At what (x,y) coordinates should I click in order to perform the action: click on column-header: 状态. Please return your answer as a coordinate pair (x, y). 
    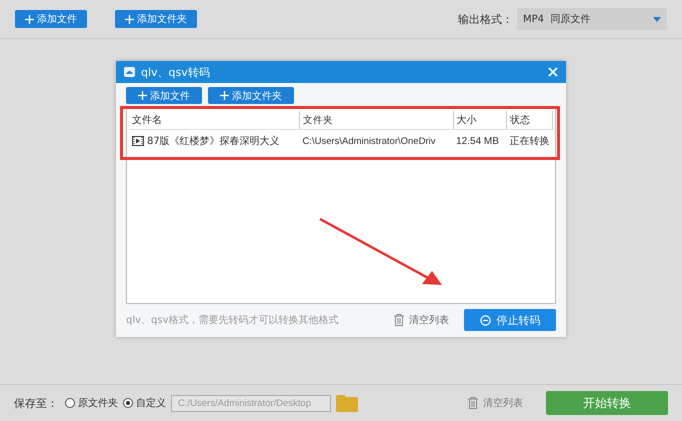
    Looking at the image, I should click on (529, 120).